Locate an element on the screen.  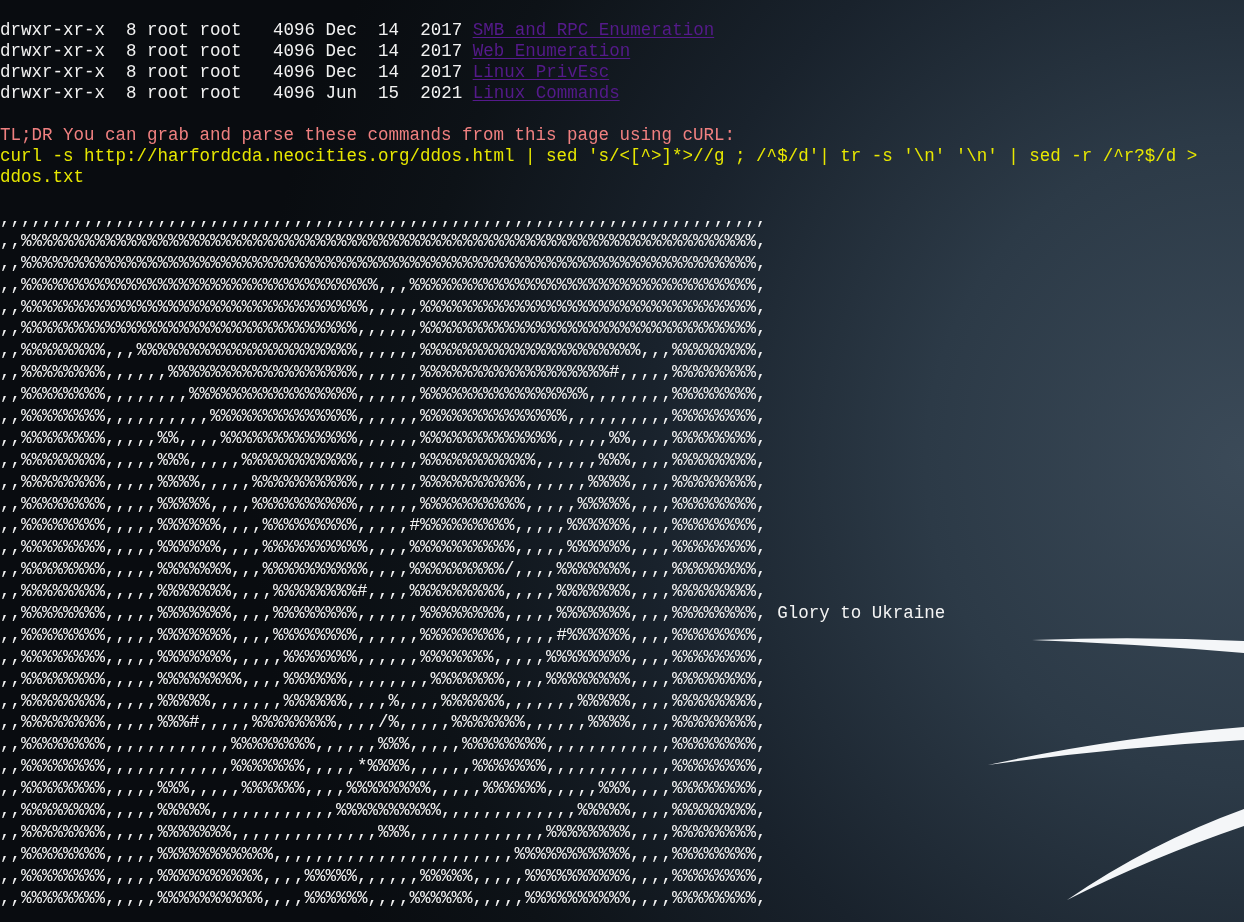
ascii-art-line: ,,%%%%%%%%,,,,,%%%%%%%,,,,%%%%%%%%,,,,,,%%%%%%%%,,,,,%%%%%%%,,,,%%%%%%%%, is located at coordinates (383, 613).